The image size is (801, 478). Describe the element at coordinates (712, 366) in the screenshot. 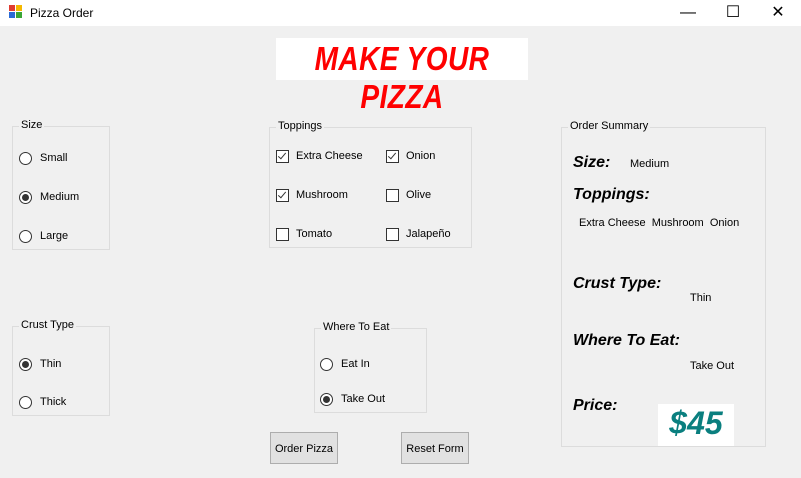

I see `summary-where-value: Take Out` at that location.